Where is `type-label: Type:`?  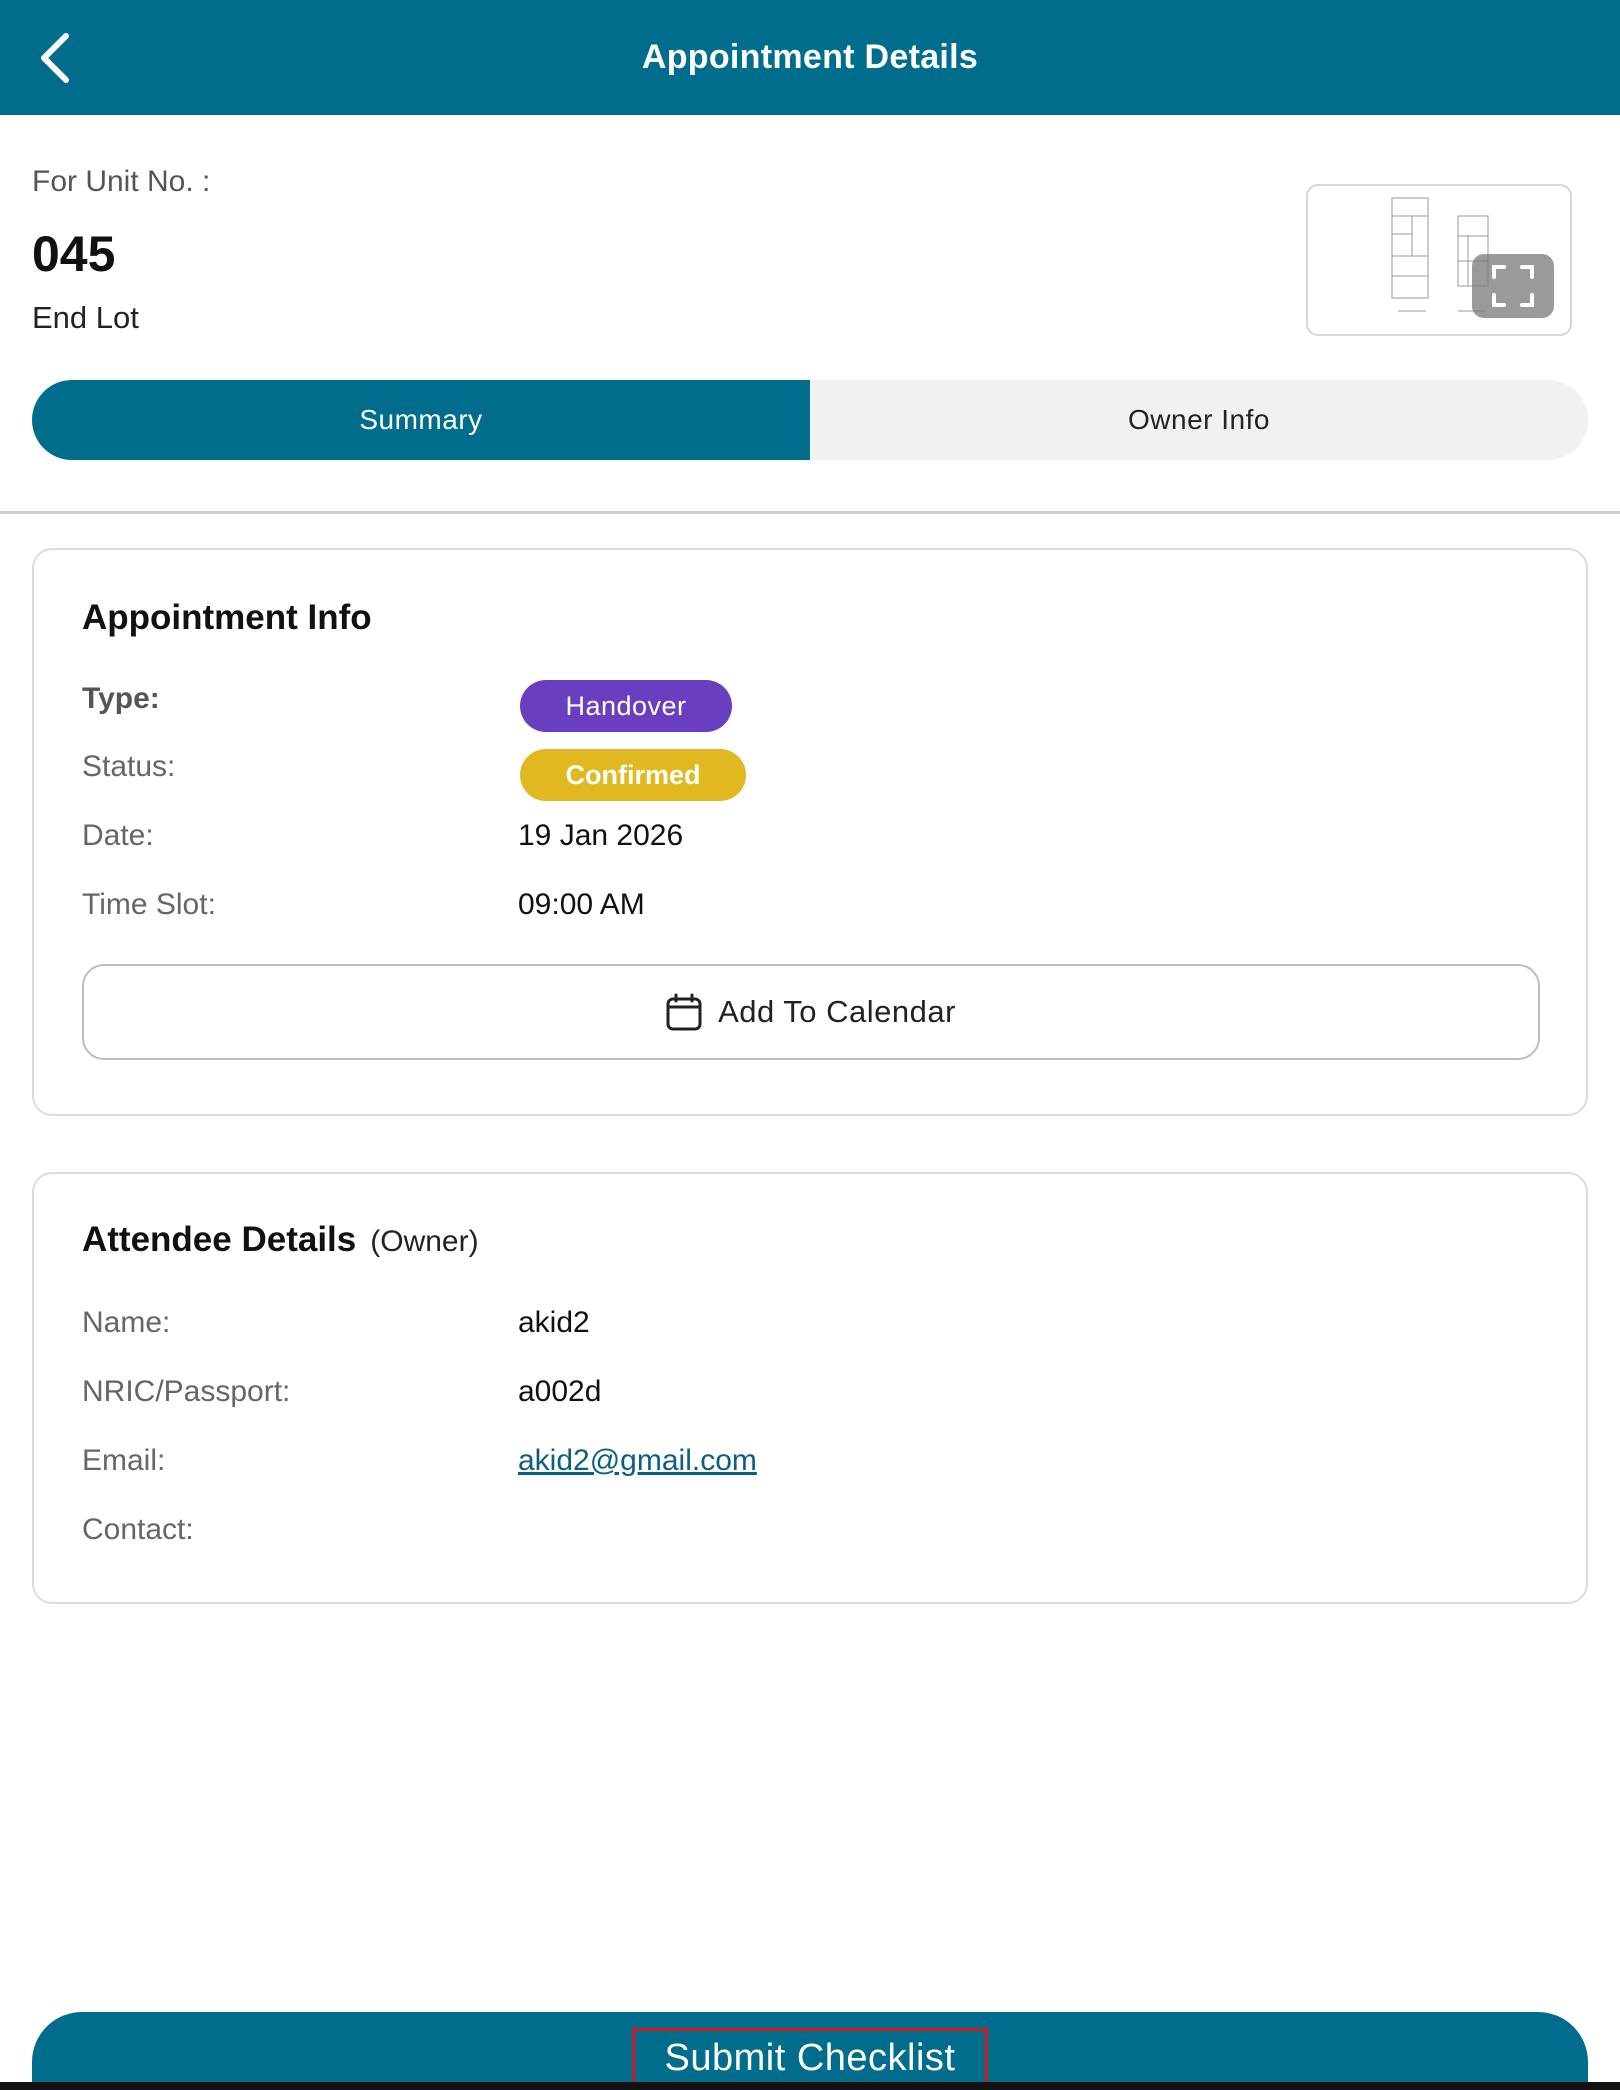 type-label: Type: is located at coordinates (121, 698).